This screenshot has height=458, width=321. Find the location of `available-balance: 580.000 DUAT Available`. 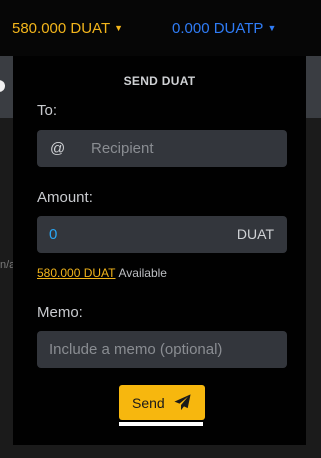

available-balance: 580.000 DUAT Available is located at coordinates (102, 273).